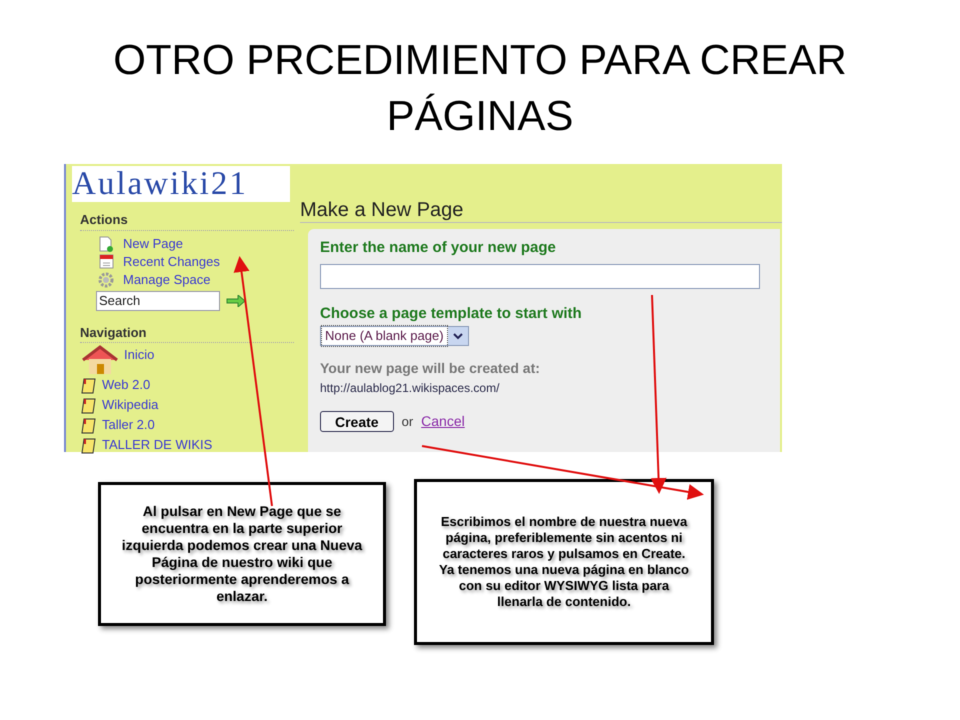  I want to click on sidebar-link: Manage Space, so click(197, 279).